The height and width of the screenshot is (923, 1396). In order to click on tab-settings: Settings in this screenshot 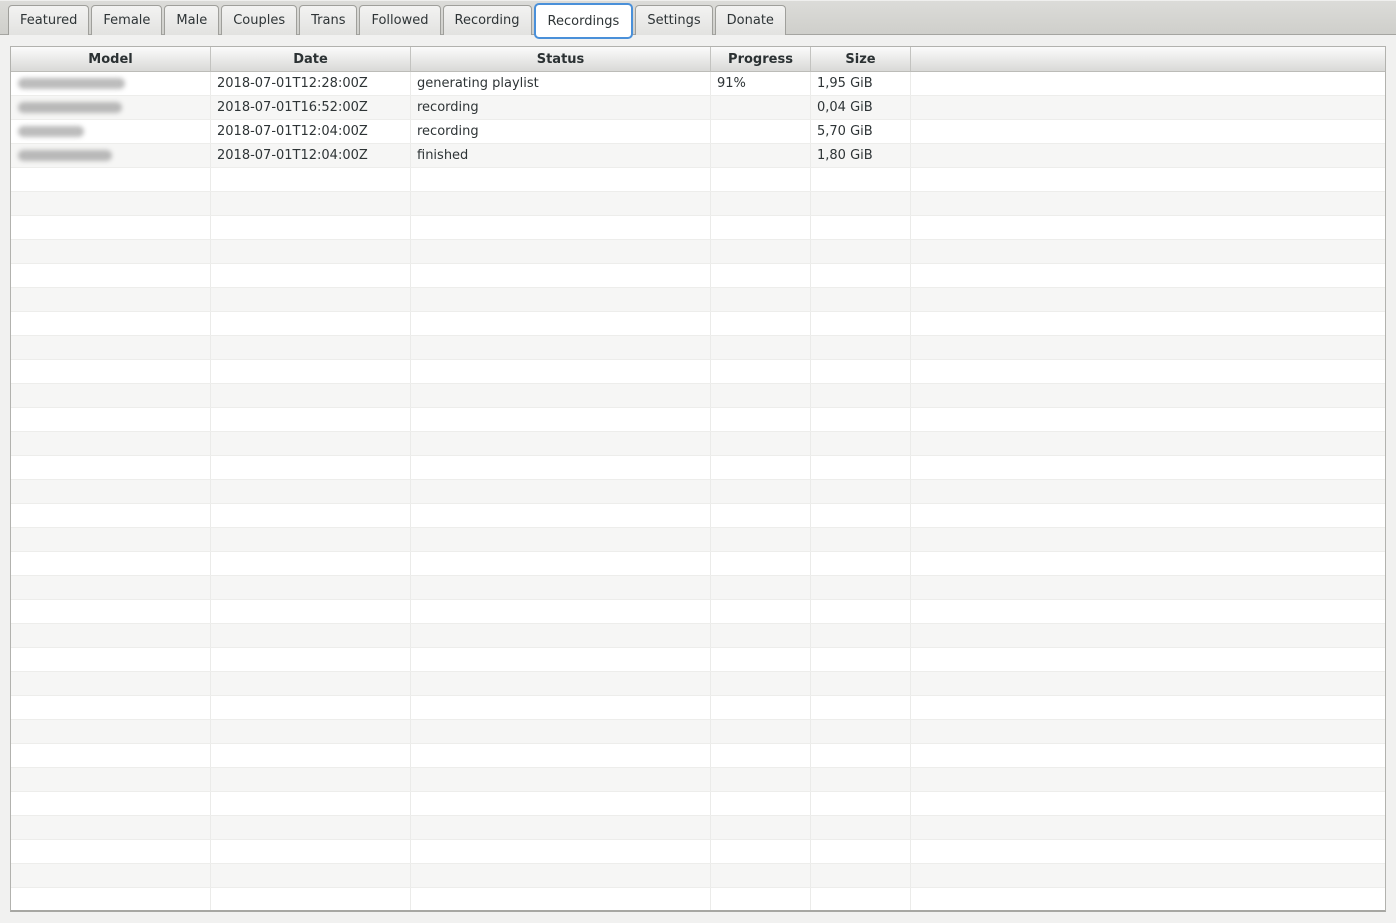, I will do `click(674, 20)`.